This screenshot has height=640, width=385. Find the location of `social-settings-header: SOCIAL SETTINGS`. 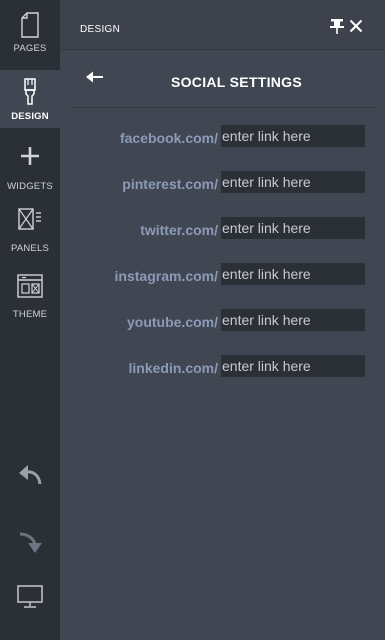

social-settings-header: SOCIAL SETTINGS is located at coordinates (222, 84).